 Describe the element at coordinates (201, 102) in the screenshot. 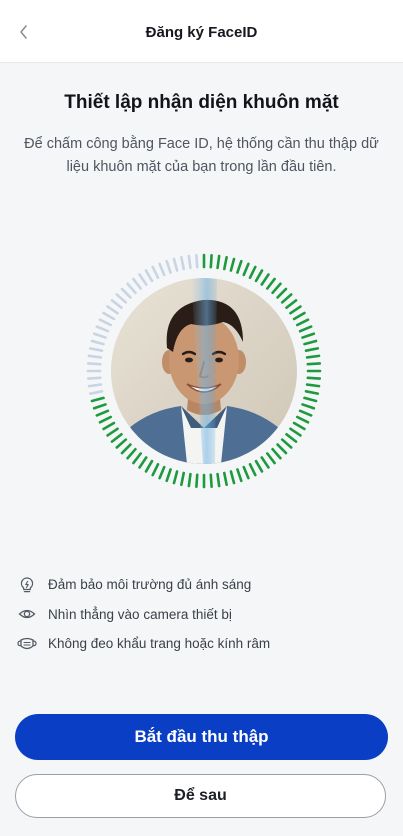

I see `page-title: Thiết lập nhận diện khuôn mặt` at that location.